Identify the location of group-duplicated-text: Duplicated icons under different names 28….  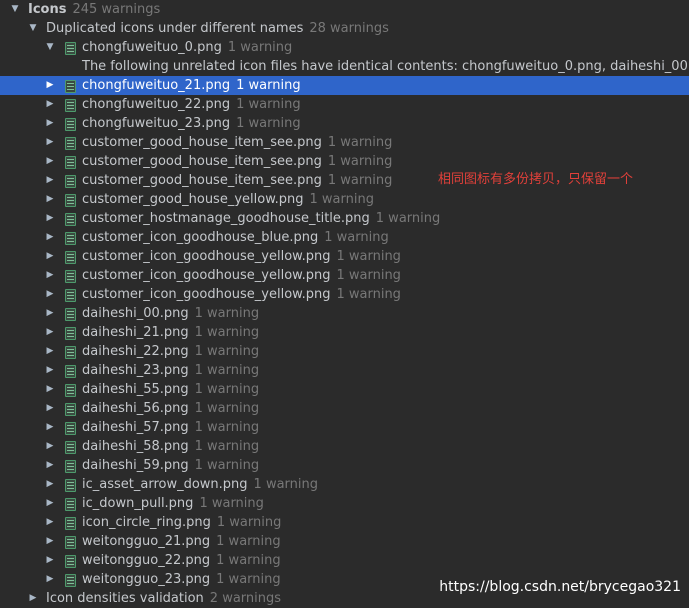
(217, 28).